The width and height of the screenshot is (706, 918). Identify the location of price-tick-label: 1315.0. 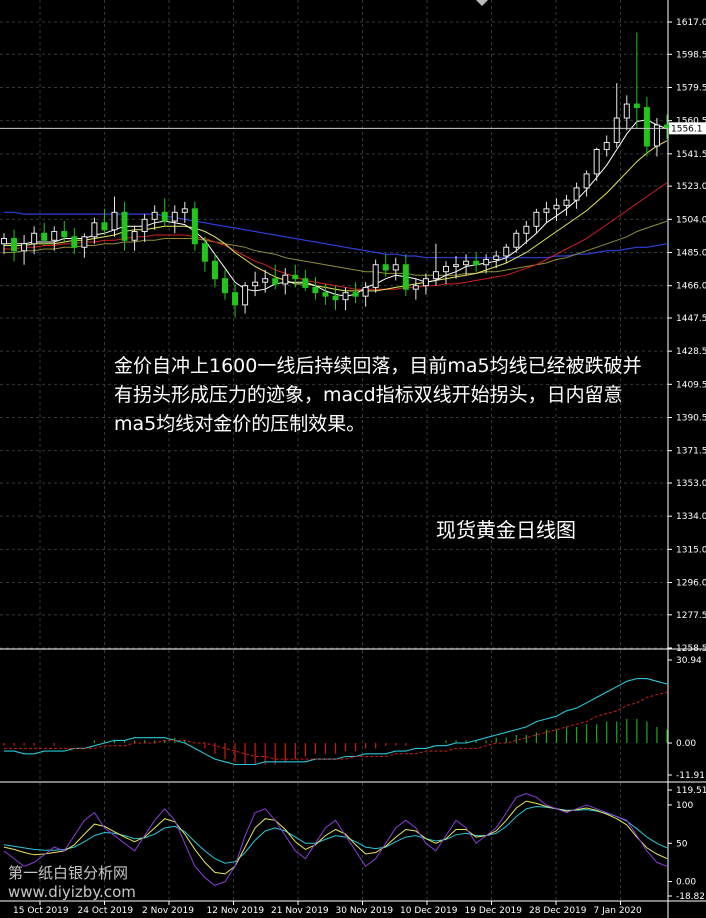
(691, 550).